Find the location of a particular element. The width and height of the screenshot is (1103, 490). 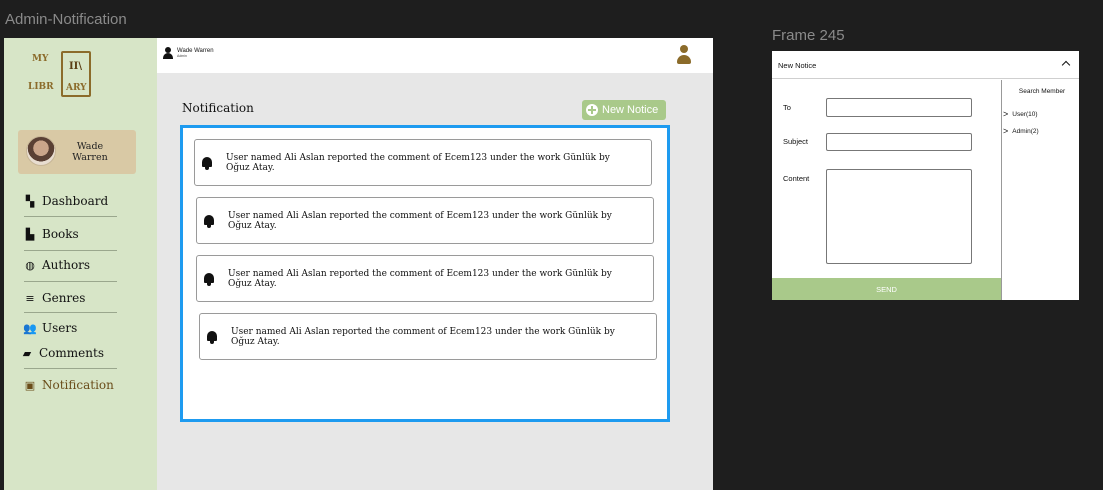

sidebar-item-label: Comments is located at coordinates (71, 353).